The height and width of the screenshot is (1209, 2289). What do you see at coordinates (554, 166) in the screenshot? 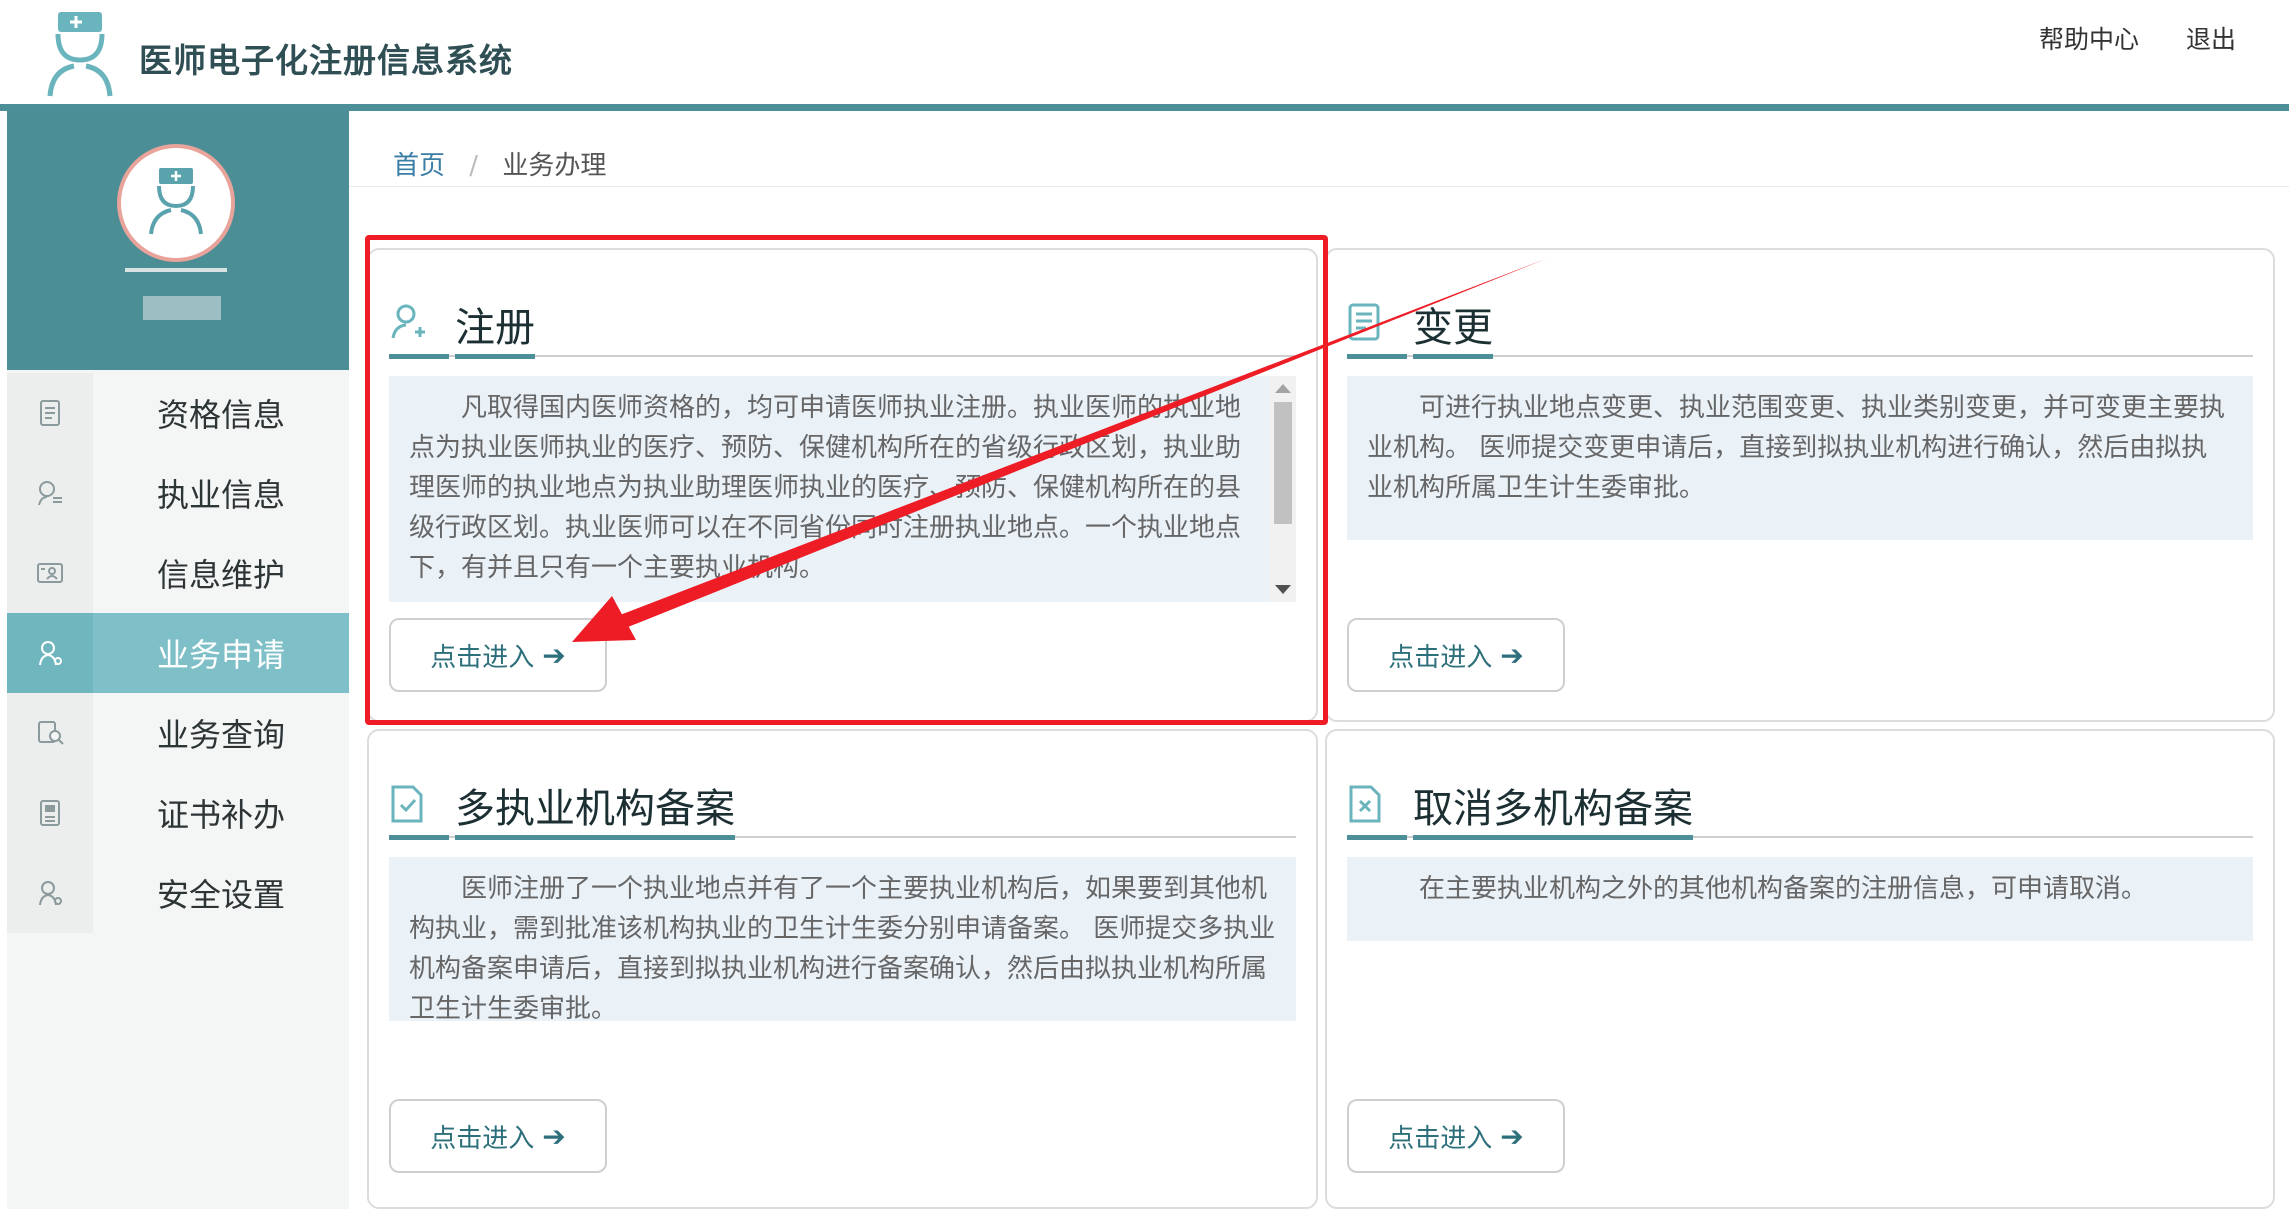
I see `breadcrumb-current: 业务办理` at bounding box center [554, 166].